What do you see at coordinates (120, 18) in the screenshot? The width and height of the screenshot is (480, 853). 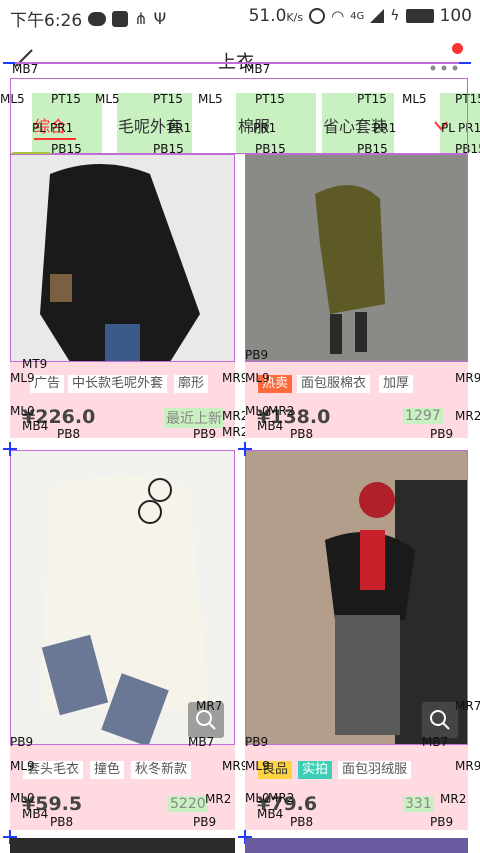 I see `account-icon` at bounding box center [120, 18].